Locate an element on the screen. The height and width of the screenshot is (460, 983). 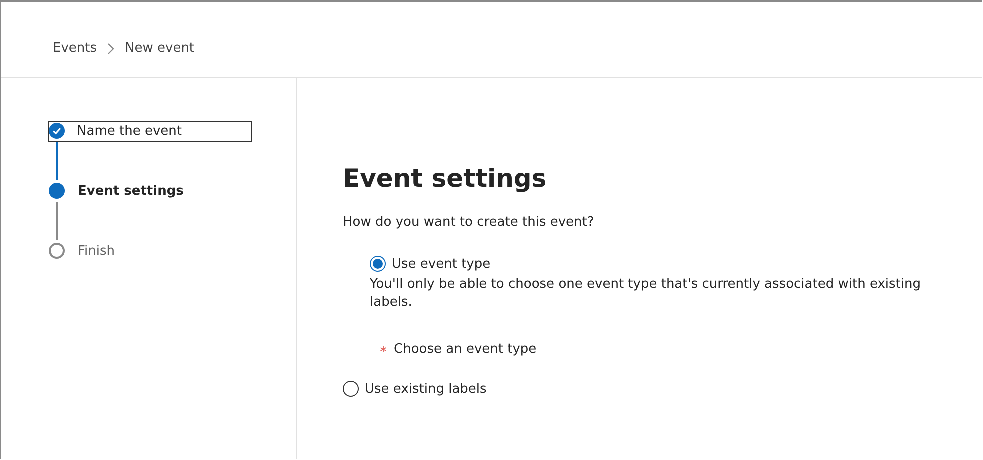
field-label: Choose an event type is located at coordinates (465, 349).